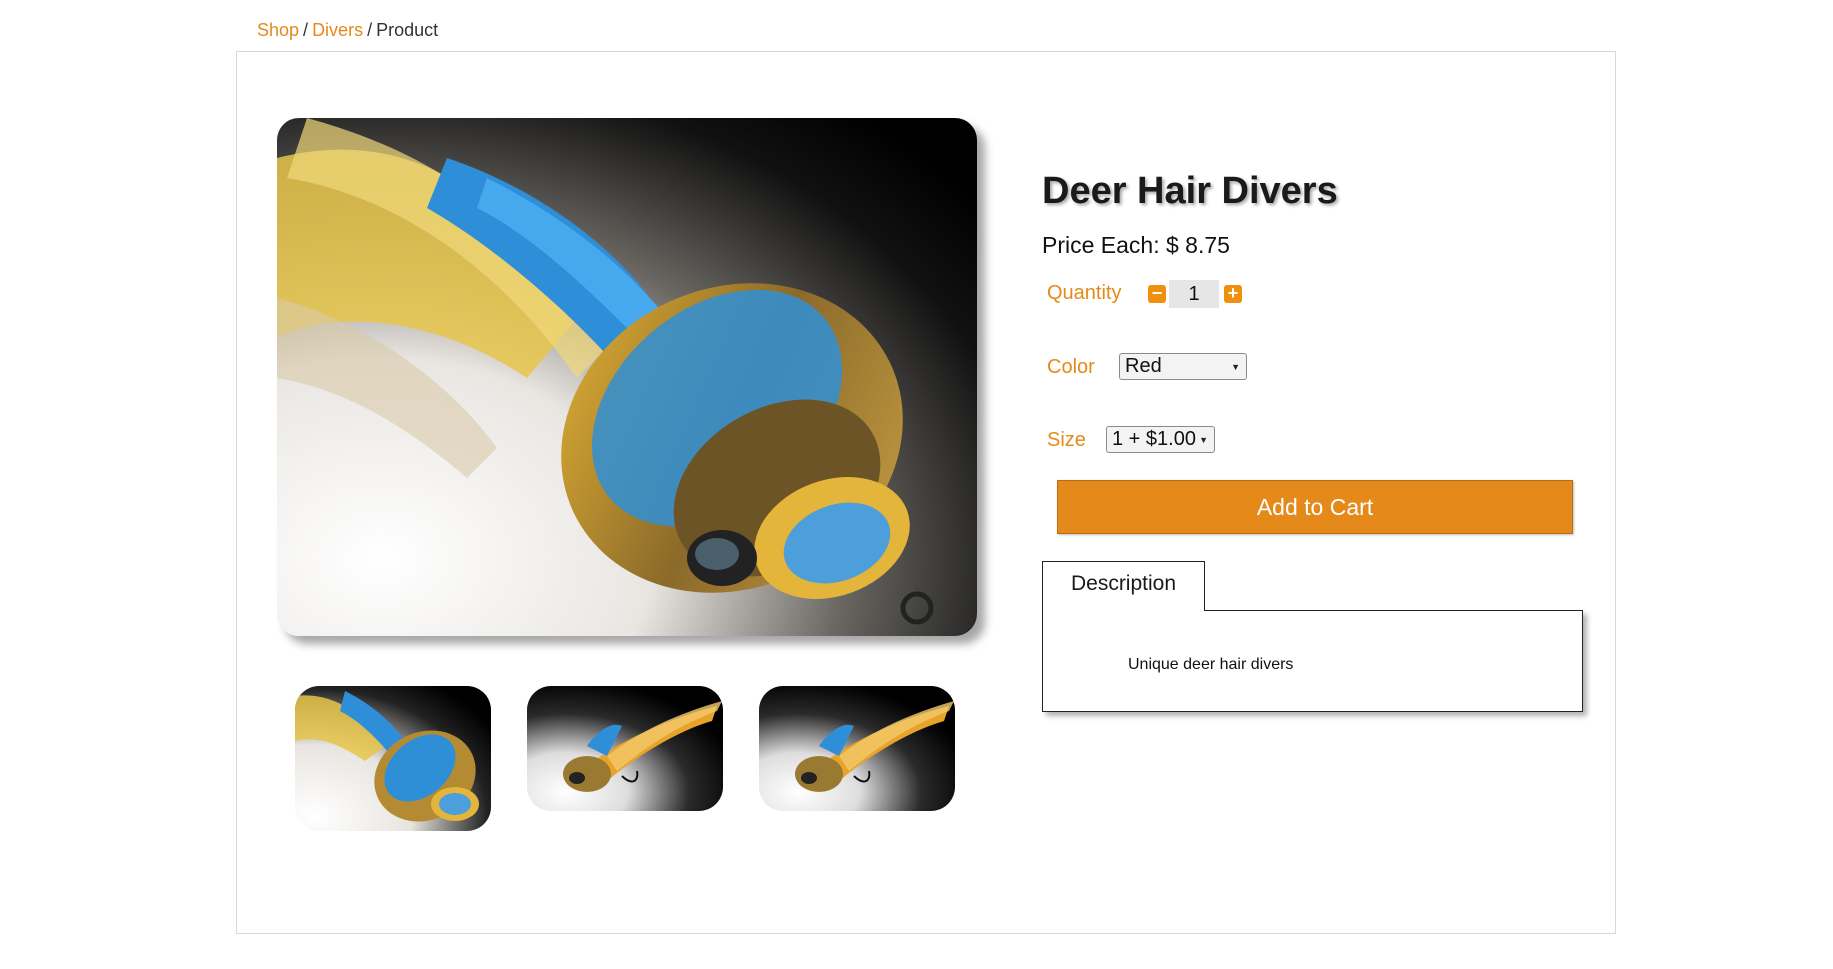  I want to click on quantity-input, so click(1194, 294).